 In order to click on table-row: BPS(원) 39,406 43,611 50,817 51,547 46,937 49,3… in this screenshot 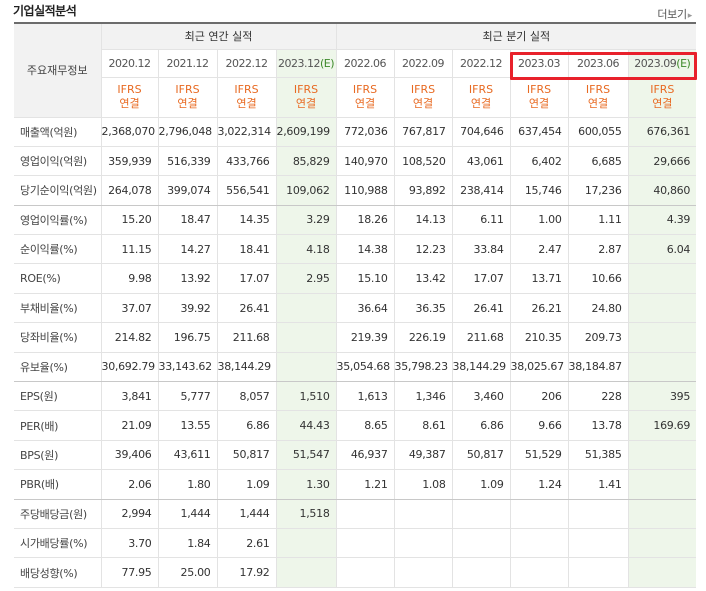, I will do `click(355, 455)`.